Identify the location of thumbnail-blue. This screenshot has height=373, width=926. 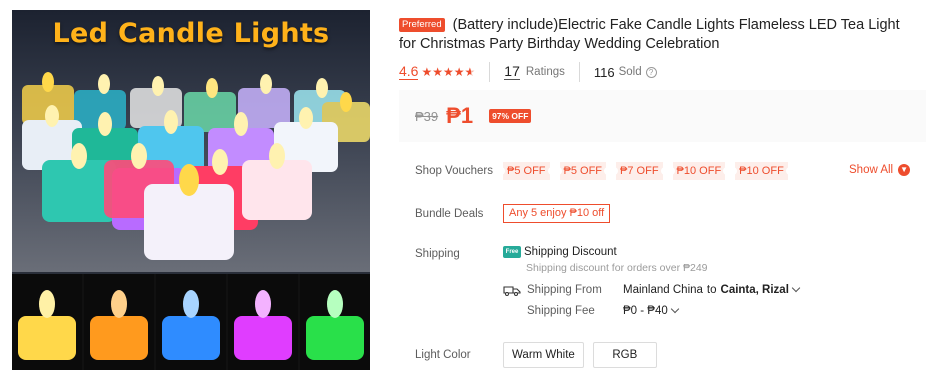
(191, 322).